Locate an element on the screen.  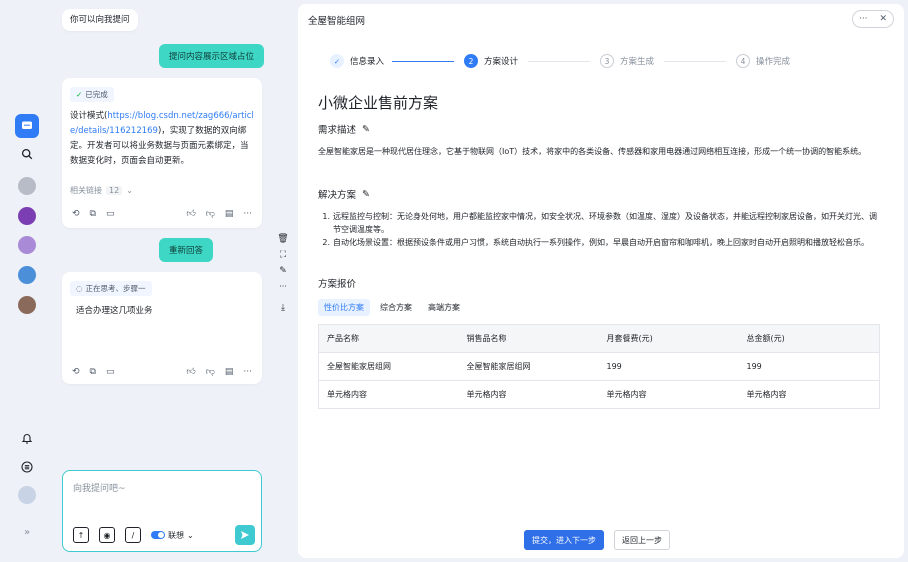
input-toolbar: ↑ ◉ / 联想 ⌄ is located at coordinates (133, 535).